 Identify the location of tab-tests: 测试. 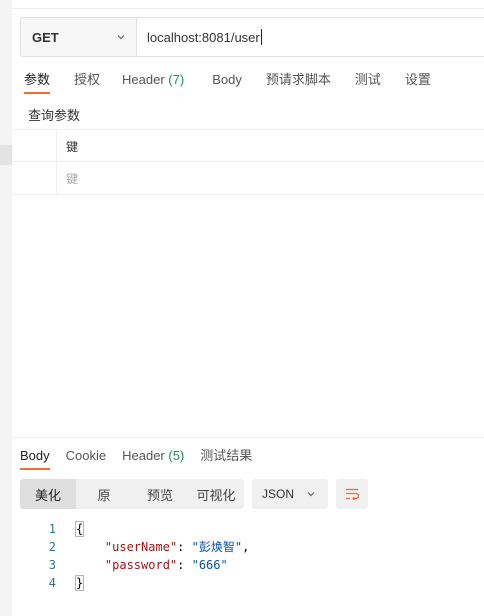
(368, 82).